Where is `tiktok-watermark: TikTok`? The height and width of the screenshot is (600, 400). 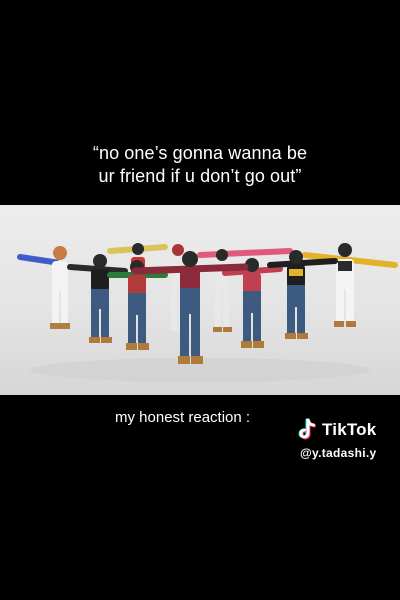
tiktok-watermark: TikTok is located at coordinates (336, 430).